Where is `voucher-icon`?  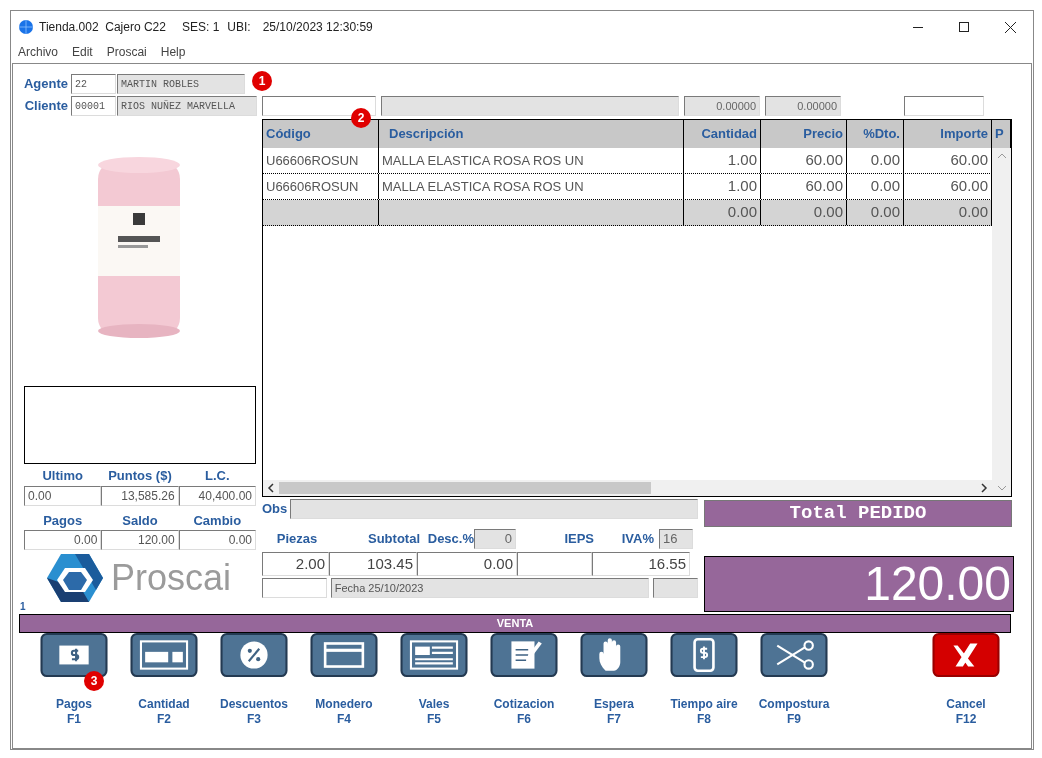 voucher-icon is located at coordinates (434, 655).